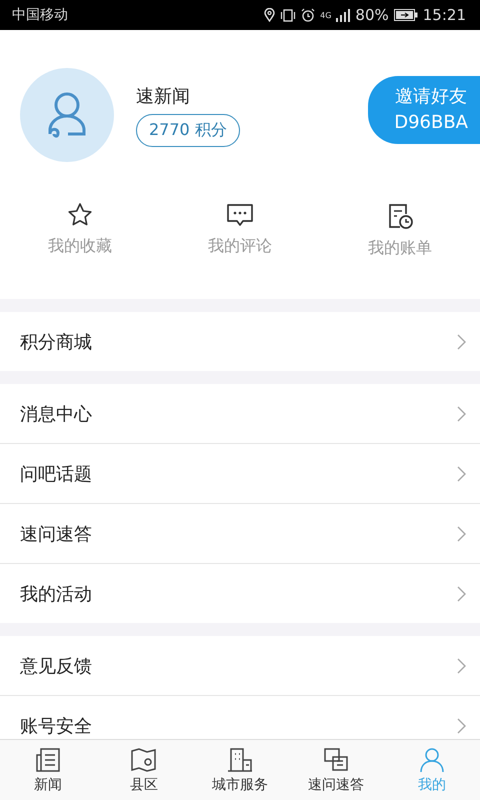 The height and width of the screenshot is (800, 480). What do you see at coordinates (240, 760) in the screenshot?
I see `building-icon` at bounding box center [240, 760].